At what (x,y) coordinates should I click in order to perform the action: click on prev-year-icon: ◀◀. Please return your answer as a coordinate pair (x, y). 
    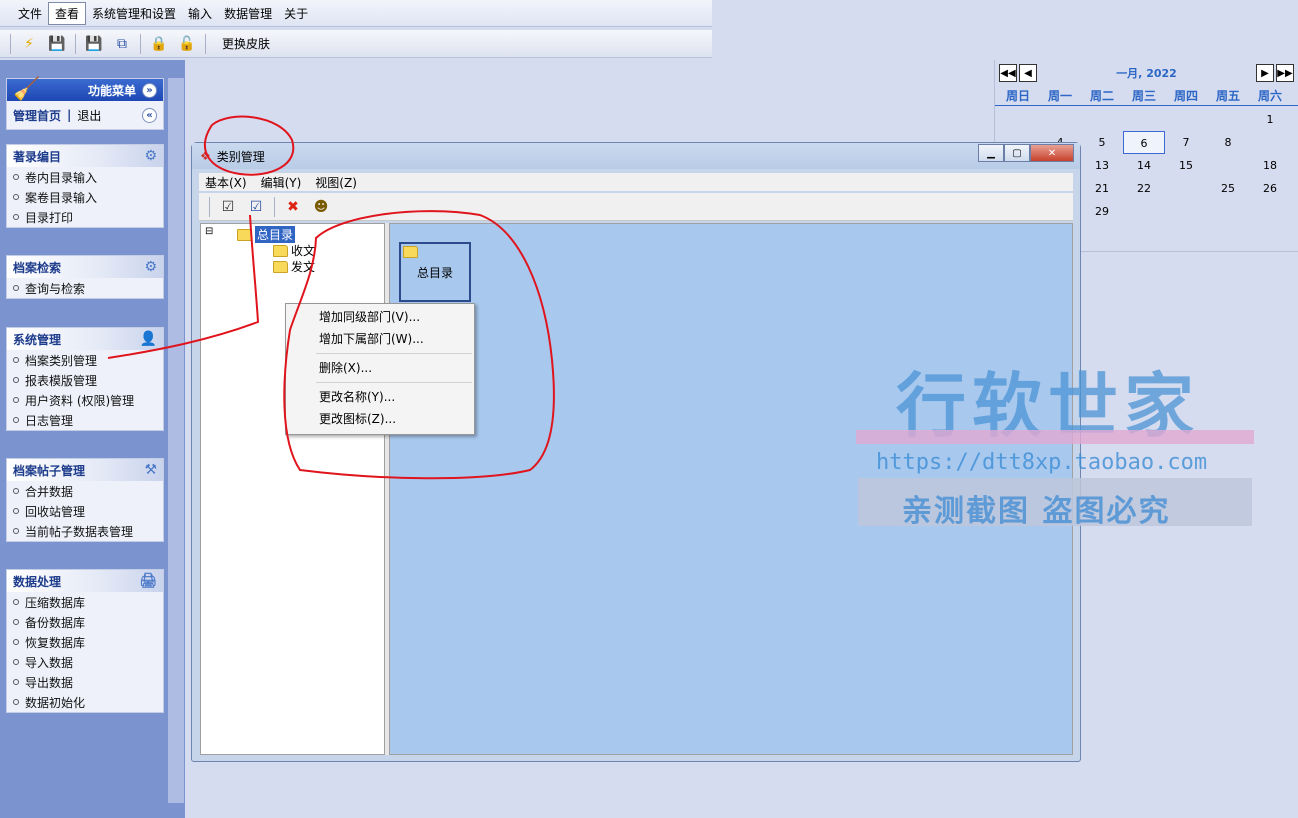
    Looking at the image, I should click on (1008, 73).